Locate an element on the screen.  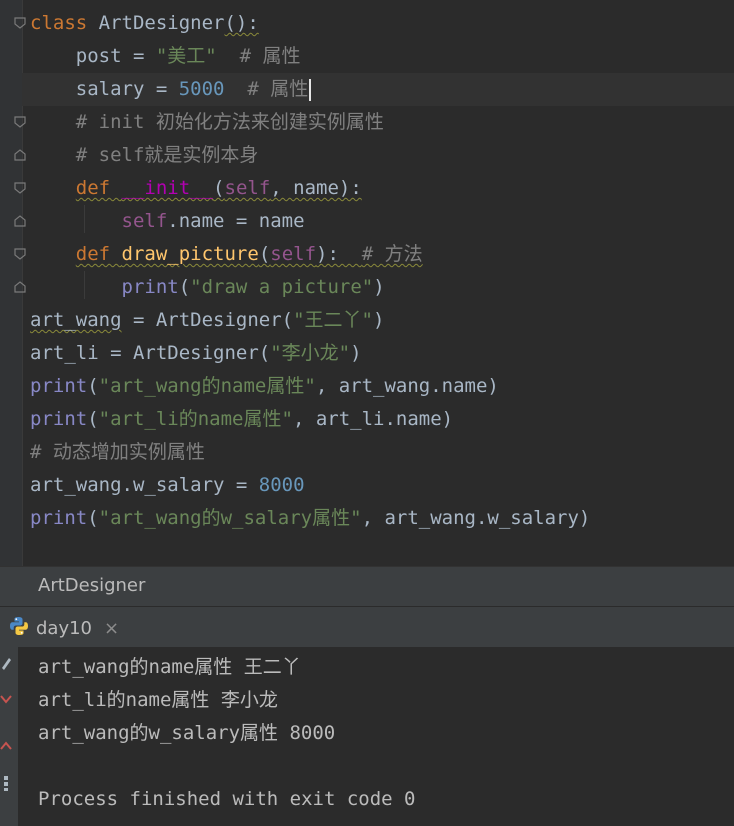
code-token: "美工" is located at coordinates (186, 56).